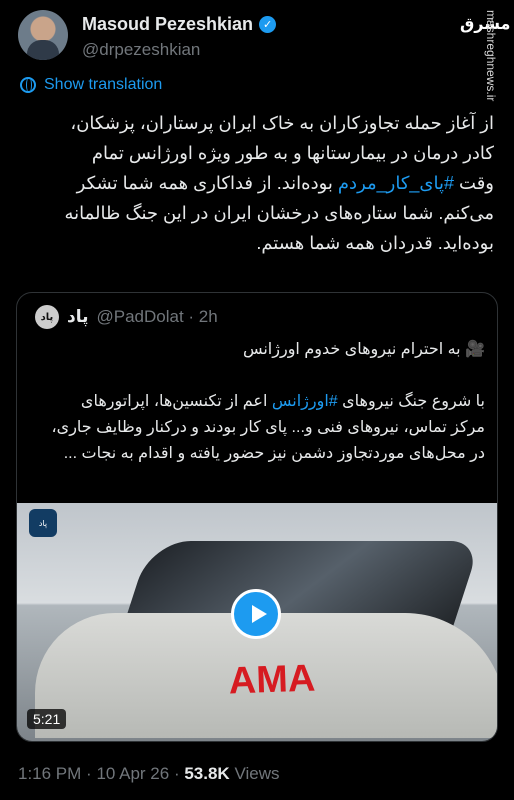 The width and height of the screenshot is (514, 800). Describe the element at coordinates (28, 85) in the screenshot. I see `globe-icon` at that location.